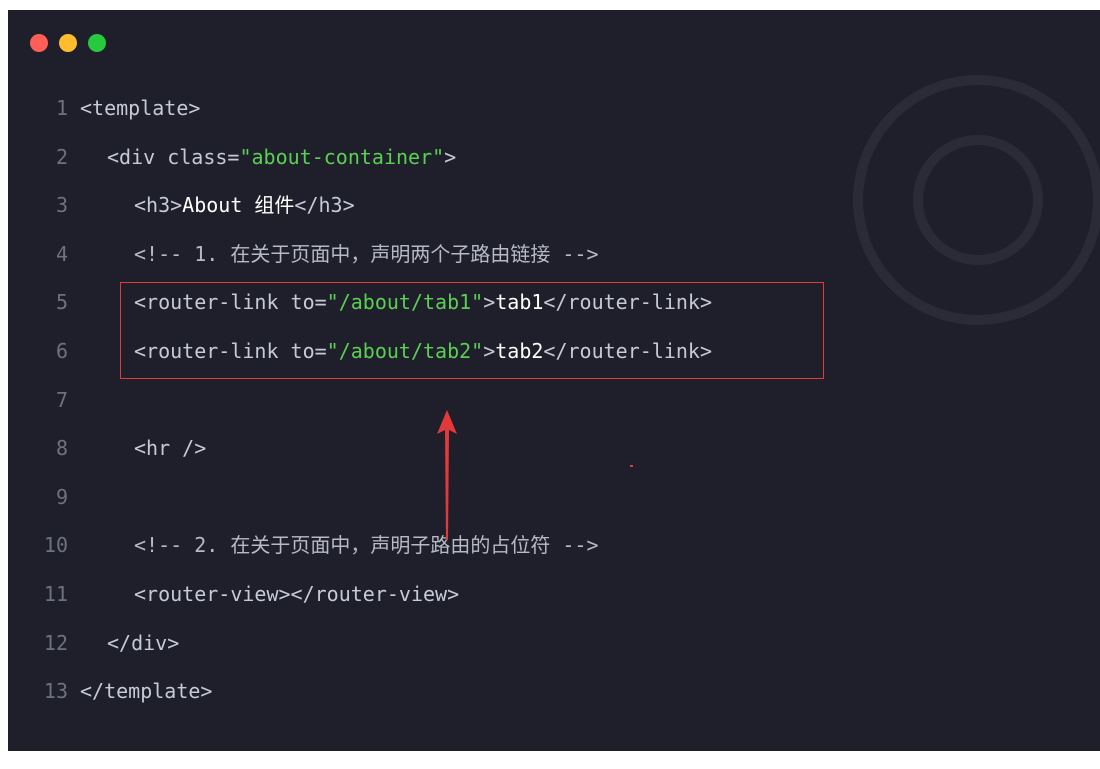  I want to click on code-token: </div>, so click(143, 642).